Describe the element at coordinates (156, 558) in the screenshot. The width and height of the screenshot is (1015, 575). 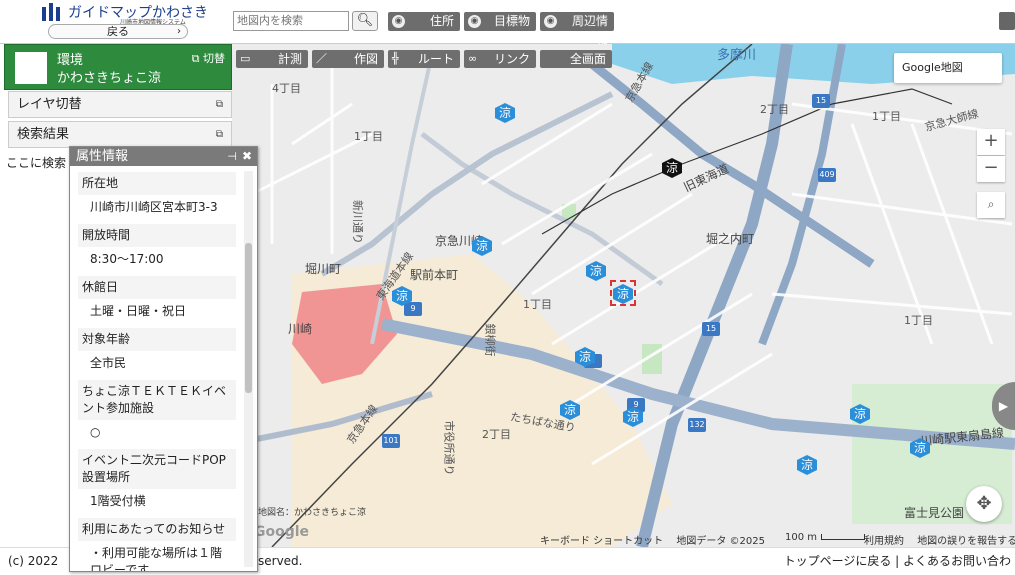
I see `attribute-value: ・利用可能な場所は１階ロビーです。` at that location.